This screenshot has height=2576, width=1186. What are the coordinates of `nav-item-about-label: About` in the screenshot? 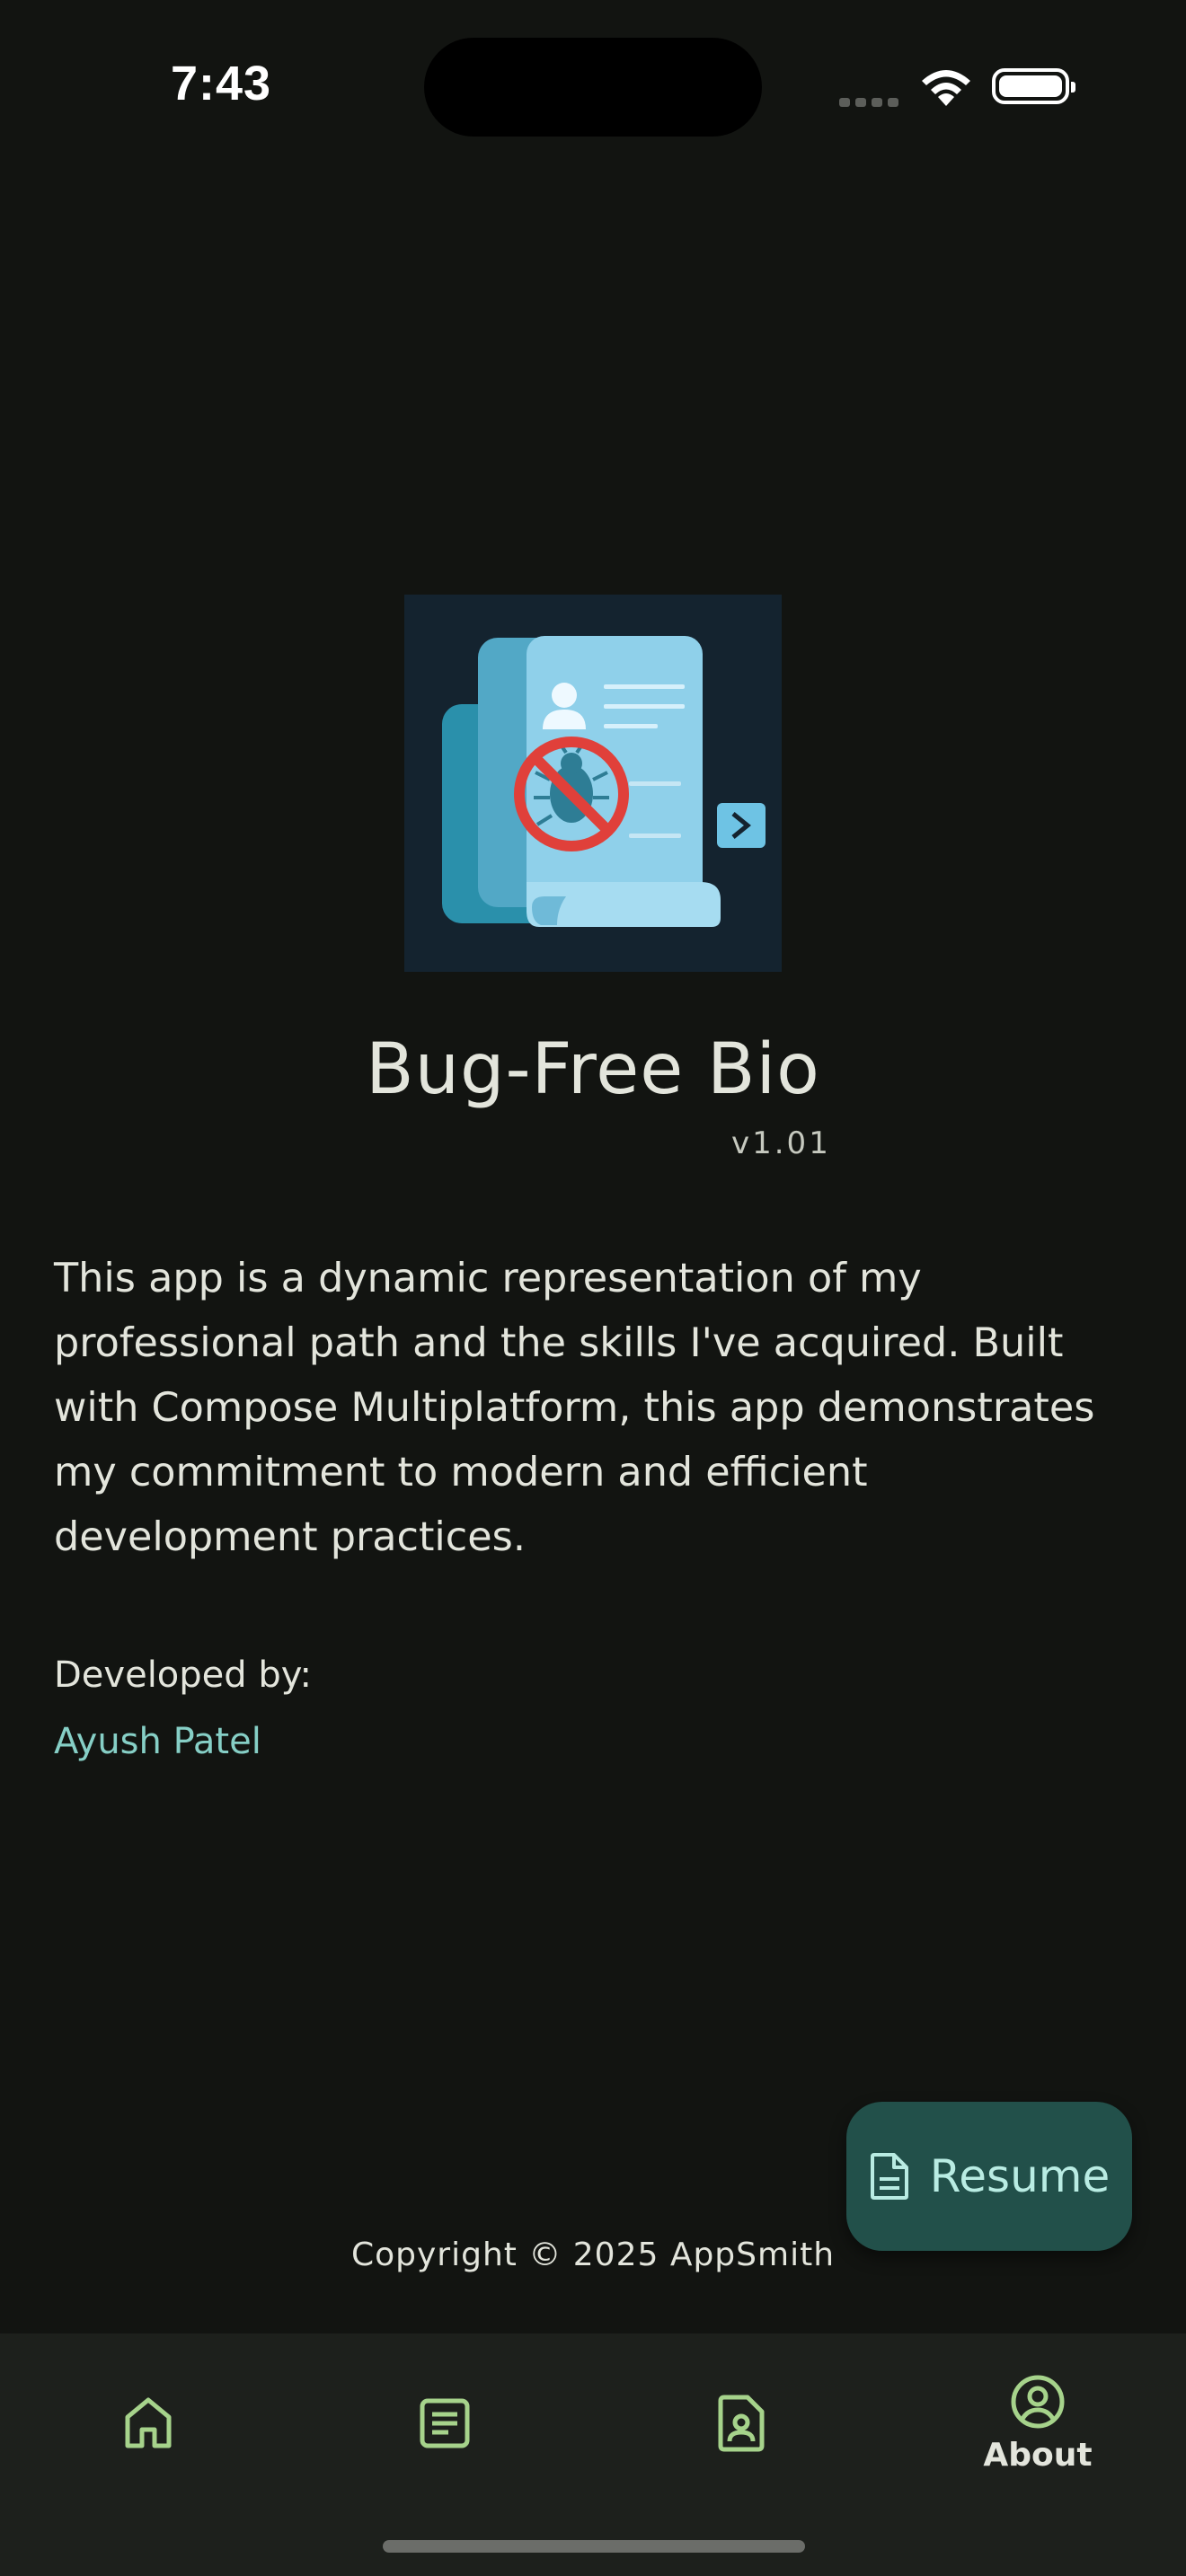 It's located at (1038, 2455).